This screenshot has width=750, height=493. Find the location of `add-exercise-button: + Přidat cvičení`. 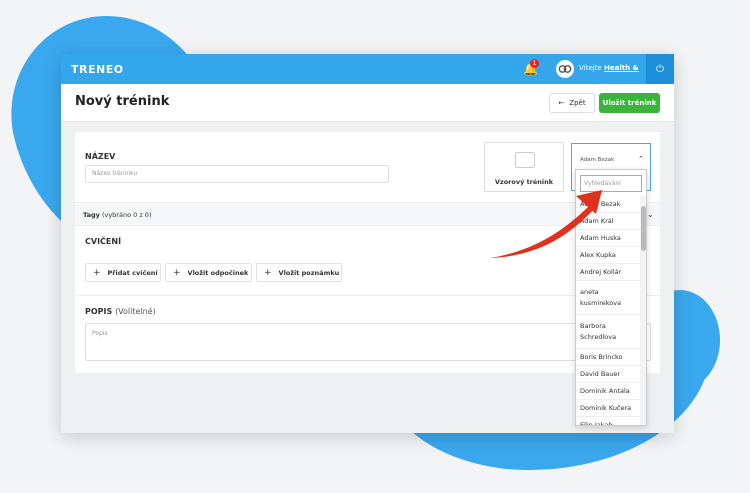

add-exercise-button: + Přidat cvičení is located at coordinates (123, 272).